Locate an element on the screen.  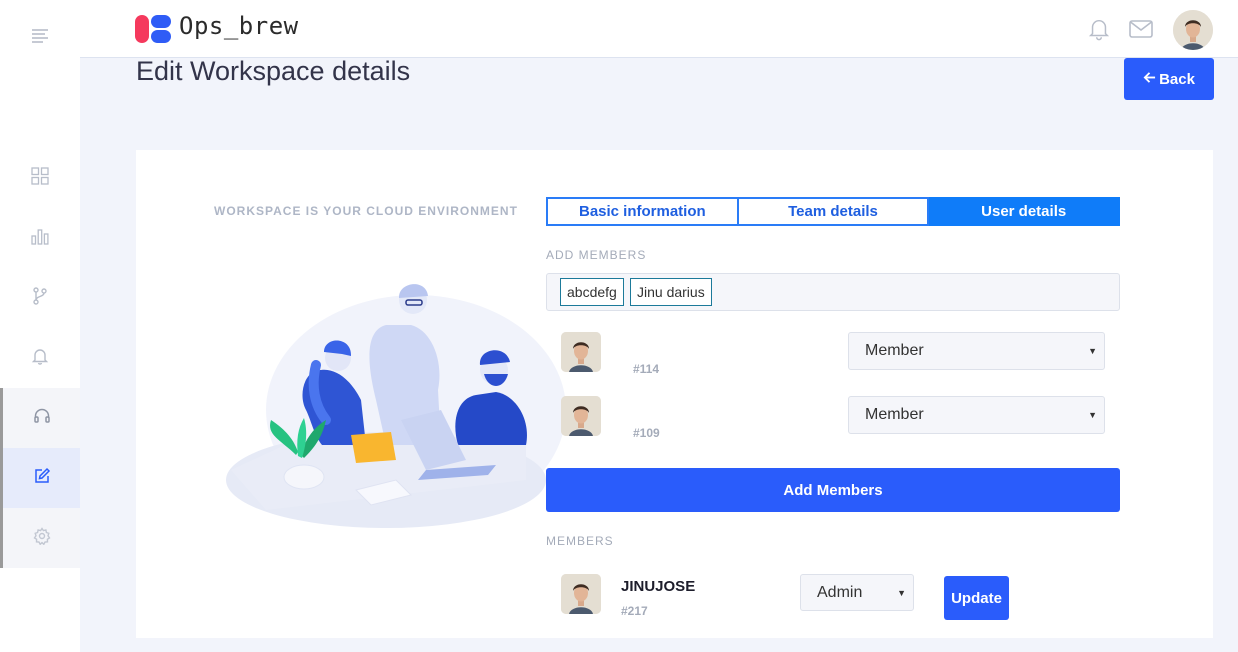
sidebar-item-dashboard is located at coordinates (40, 178).